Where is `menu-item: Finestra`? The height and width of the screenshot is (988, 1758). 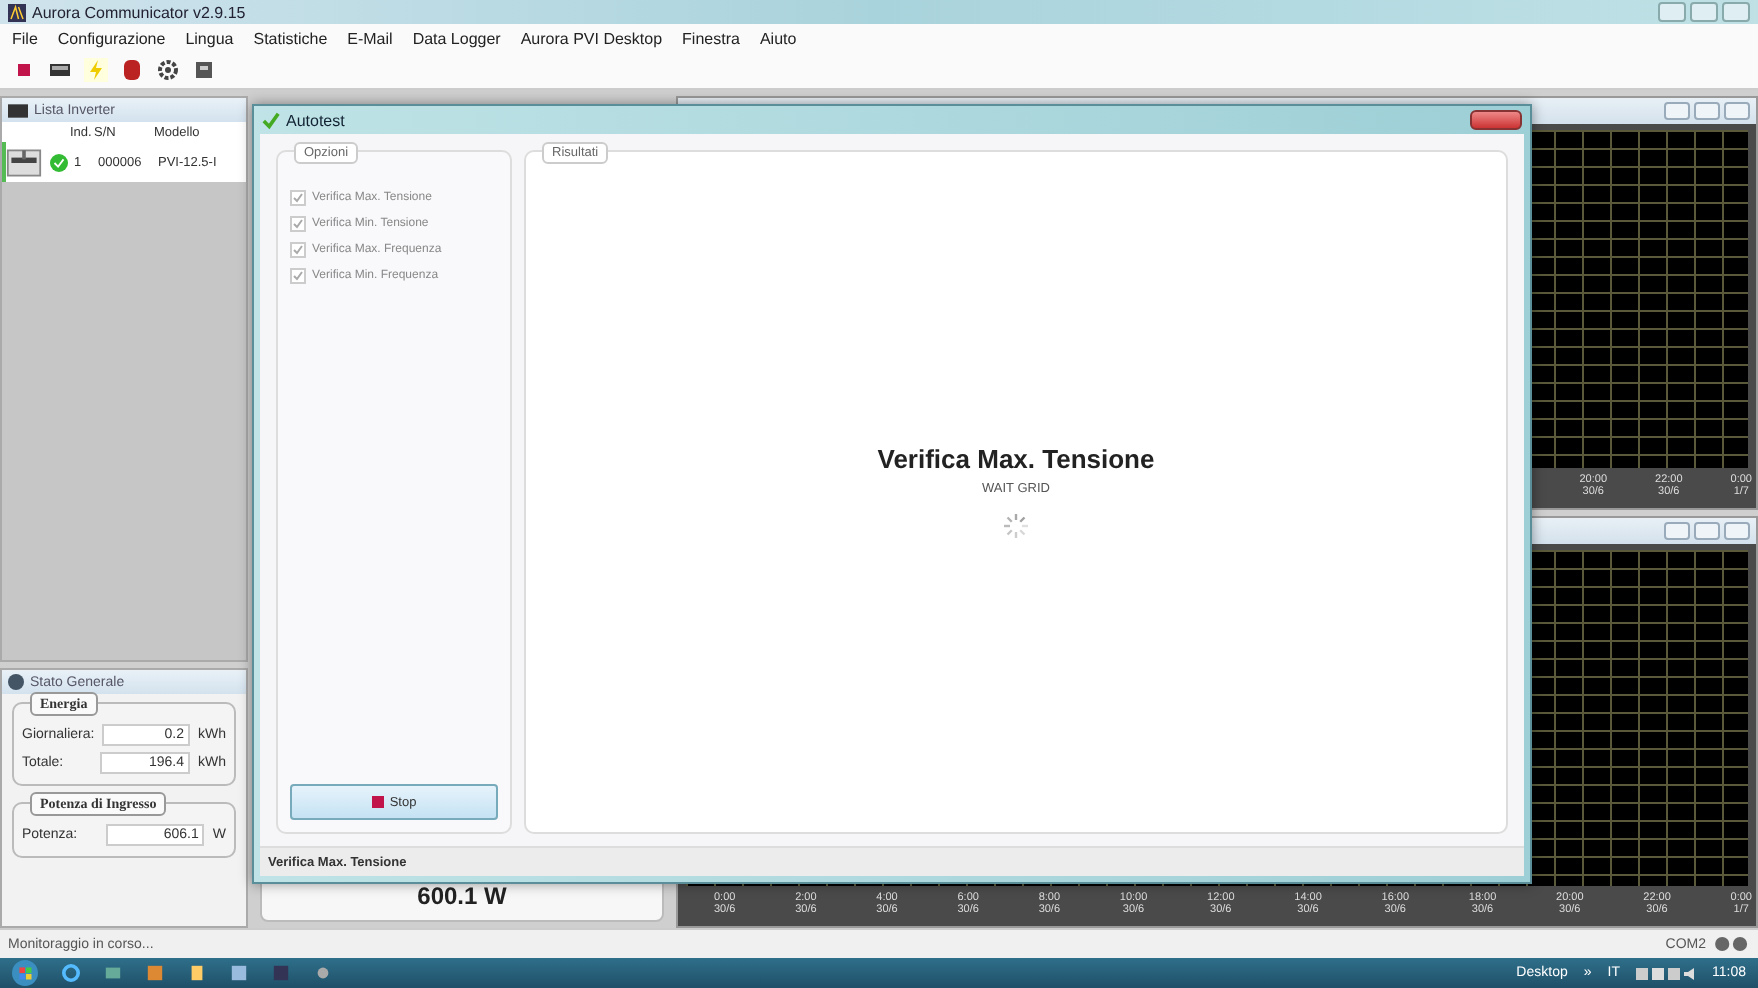
menu-item: Finestra is located at coordinates (711, 38).